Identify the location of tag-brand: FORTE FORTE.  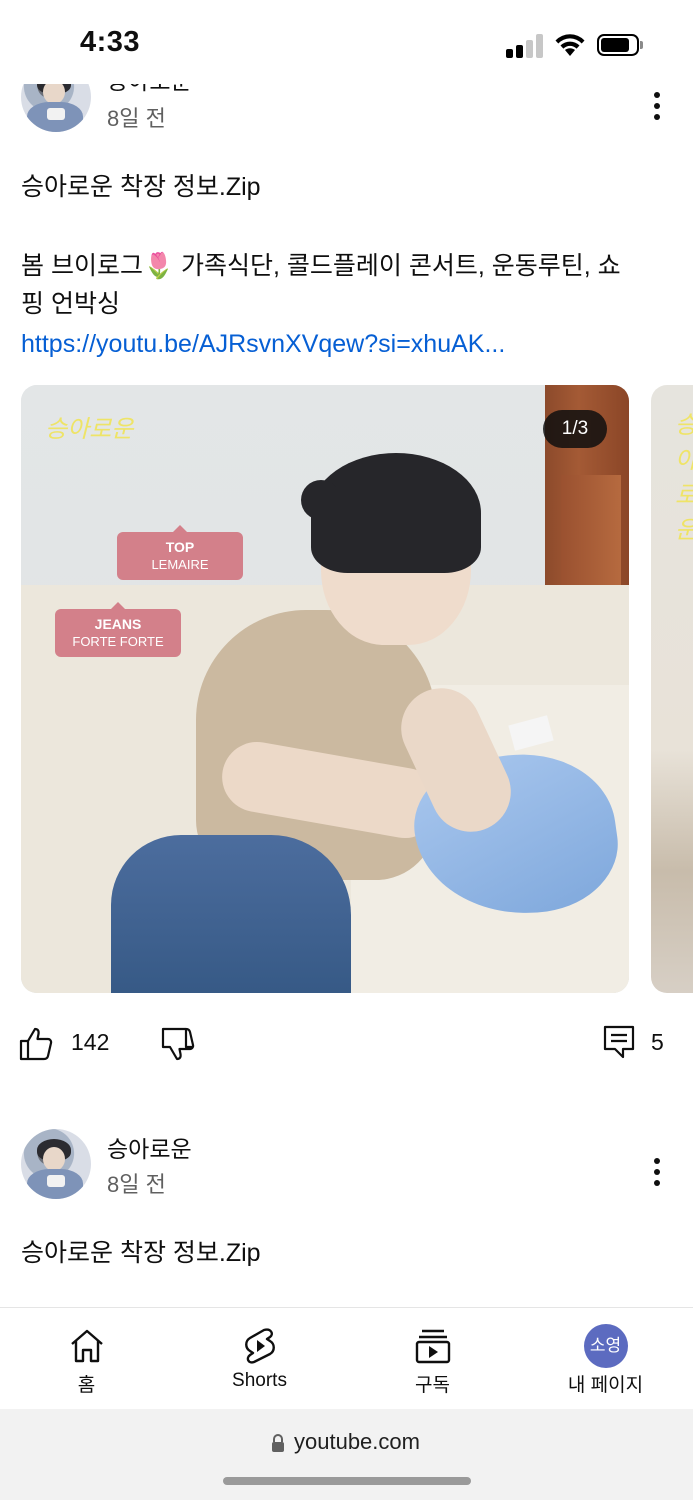
(118, 641).